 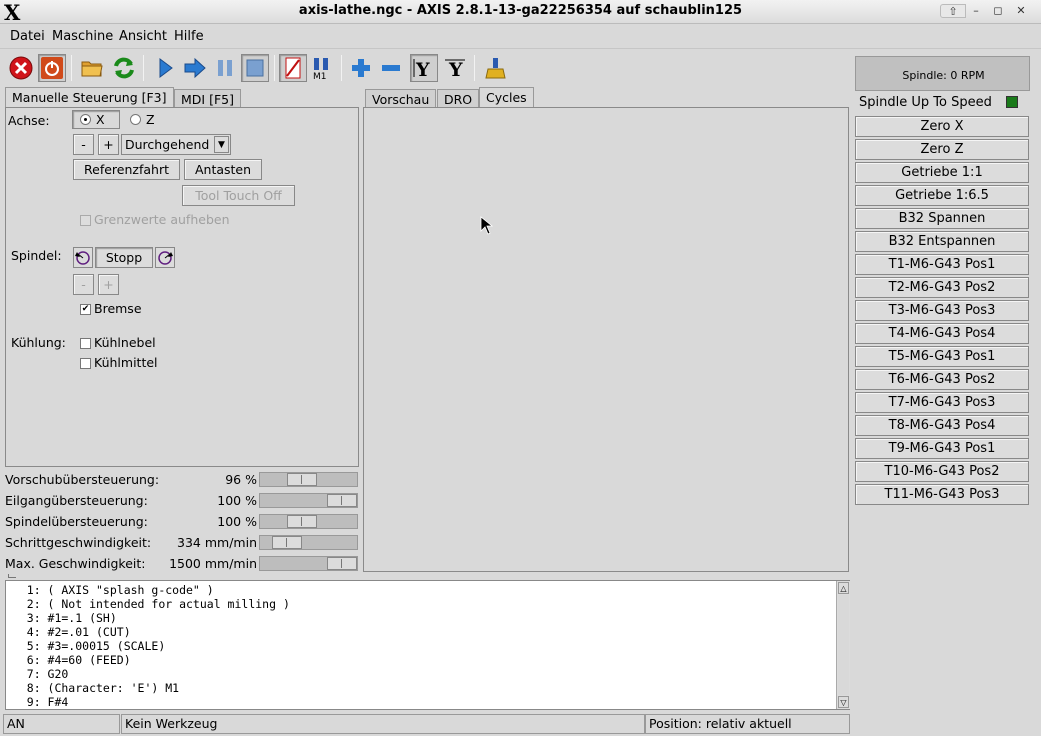 What do you see at coordinates (85, 363) in the screenshot?
I see `flood-checkbox` at bounding box center [85, 363].